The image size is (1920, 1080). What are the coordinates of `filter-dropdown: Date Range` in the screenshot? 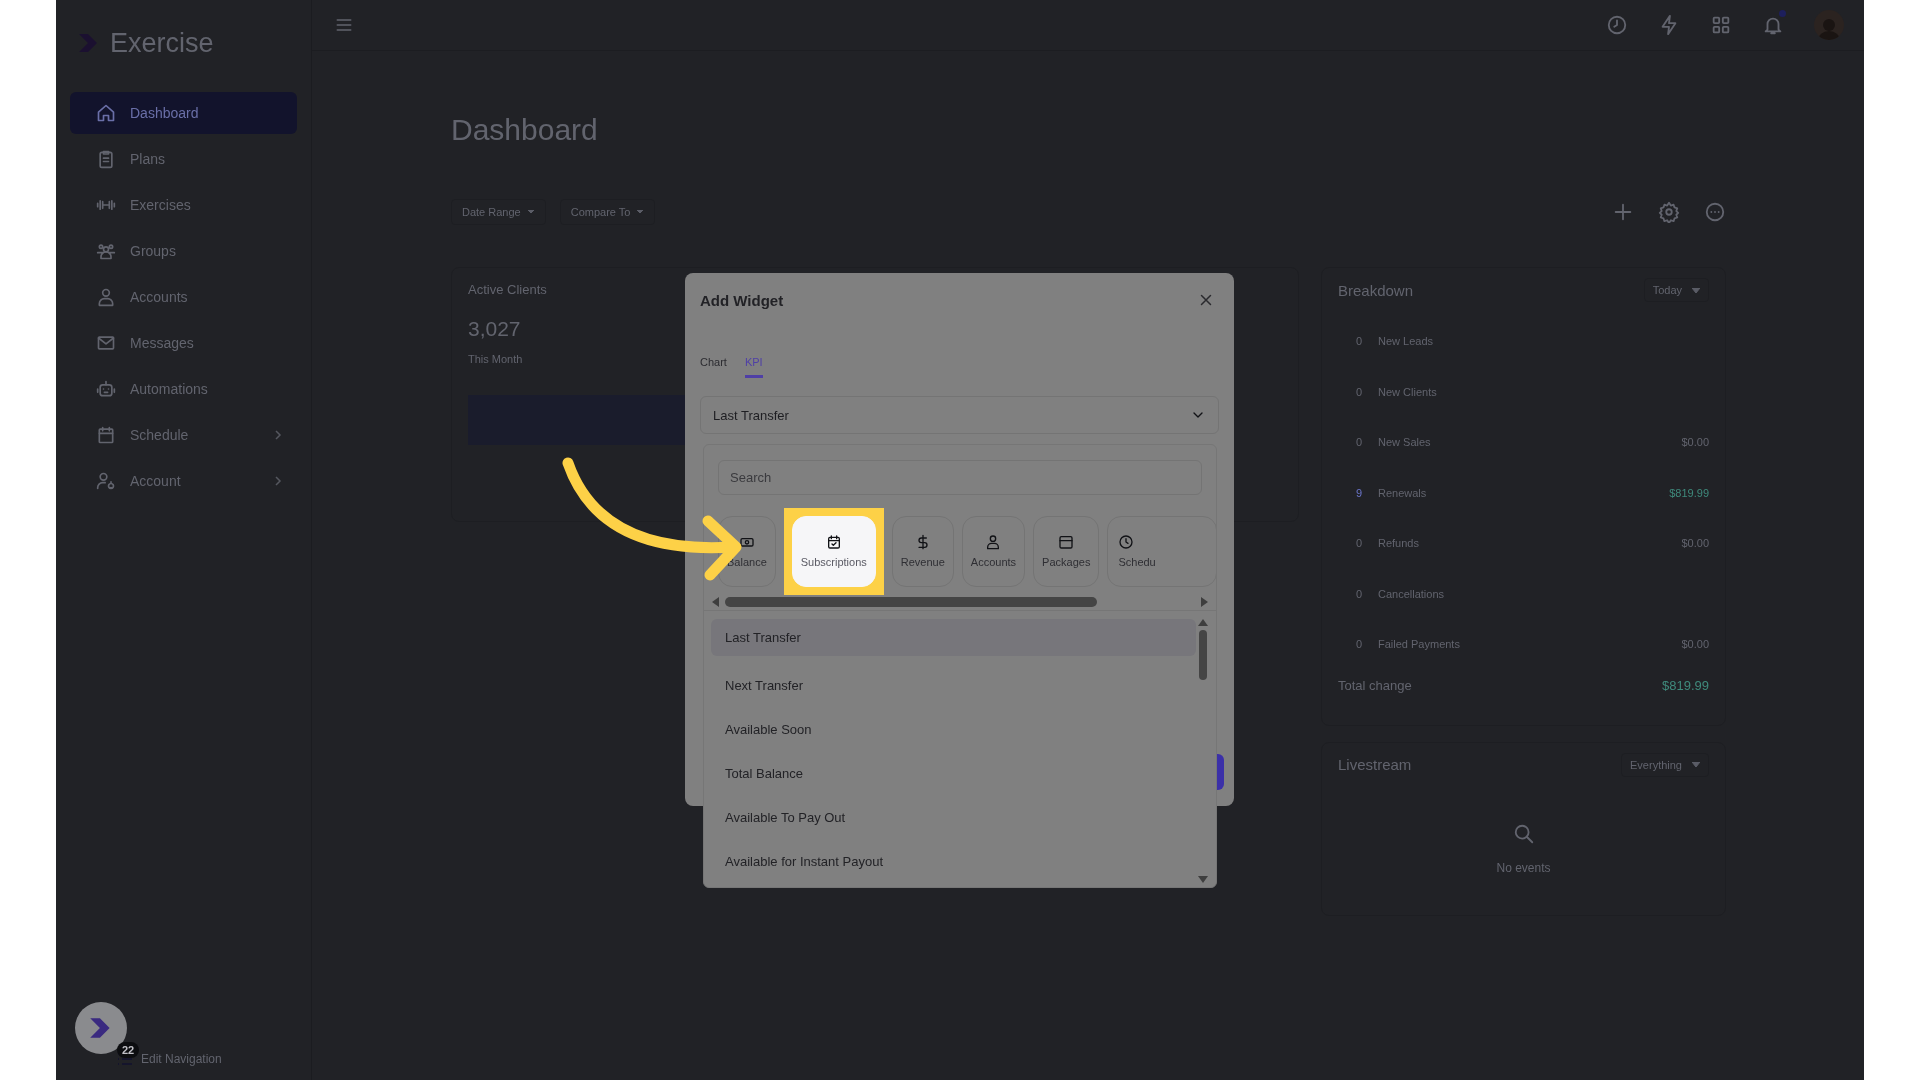 It's located at (498, 212).